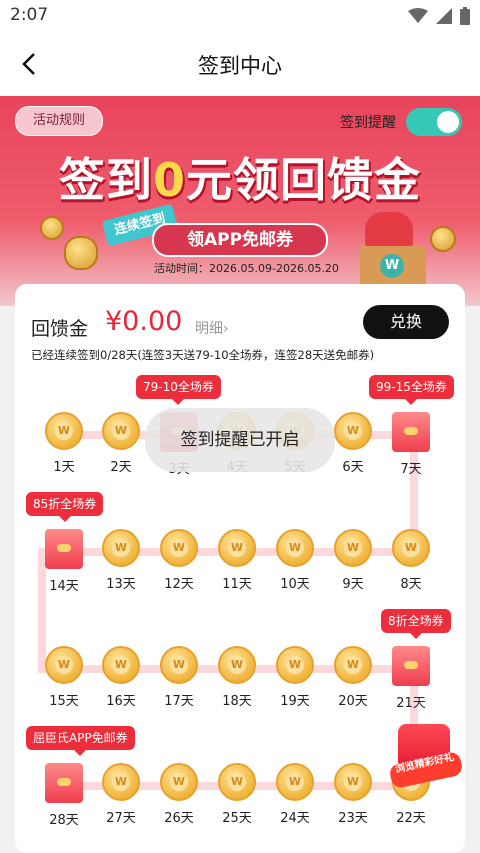 The image size is (480, 853). Describe the element at coordinates (209, 329) in the screenshot. I see `detail-link-label: 明细` at that location.